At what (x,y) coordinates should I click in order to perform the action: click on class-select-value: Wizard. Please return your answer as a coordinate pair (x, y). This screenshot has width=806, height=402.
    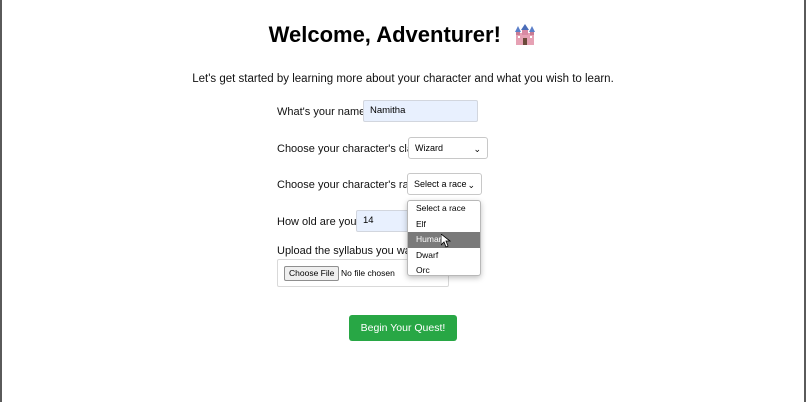
    Looking at the image, I should click on (429, 148).